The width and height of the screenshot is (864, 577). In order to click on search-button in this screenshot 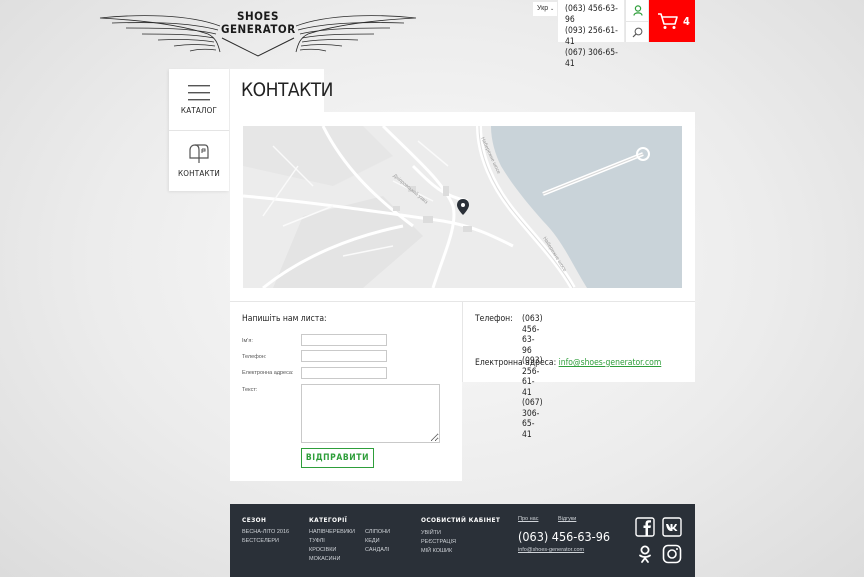, I will do `click(637, 31)`.